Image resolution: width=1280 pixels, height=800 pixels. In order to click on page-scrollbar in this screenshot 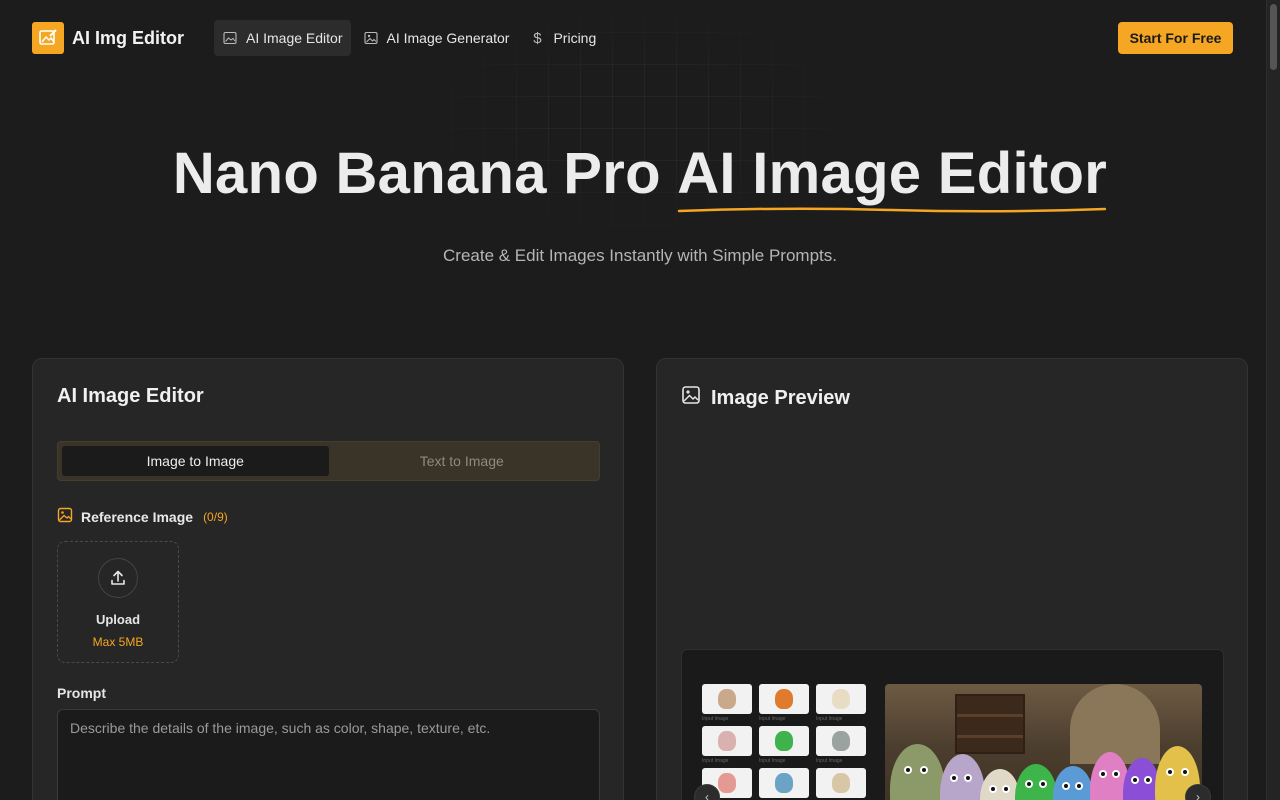, I will do `click(1273, 400)`.